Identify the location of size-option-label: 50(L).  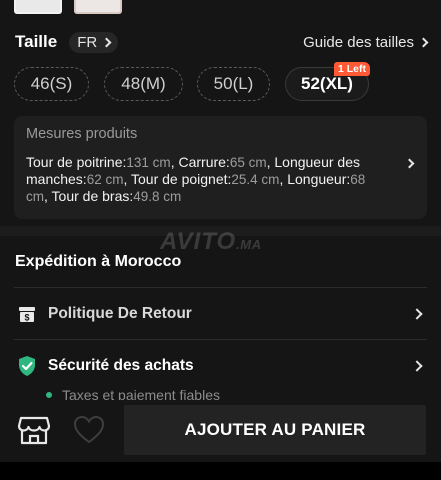
(233, 83).